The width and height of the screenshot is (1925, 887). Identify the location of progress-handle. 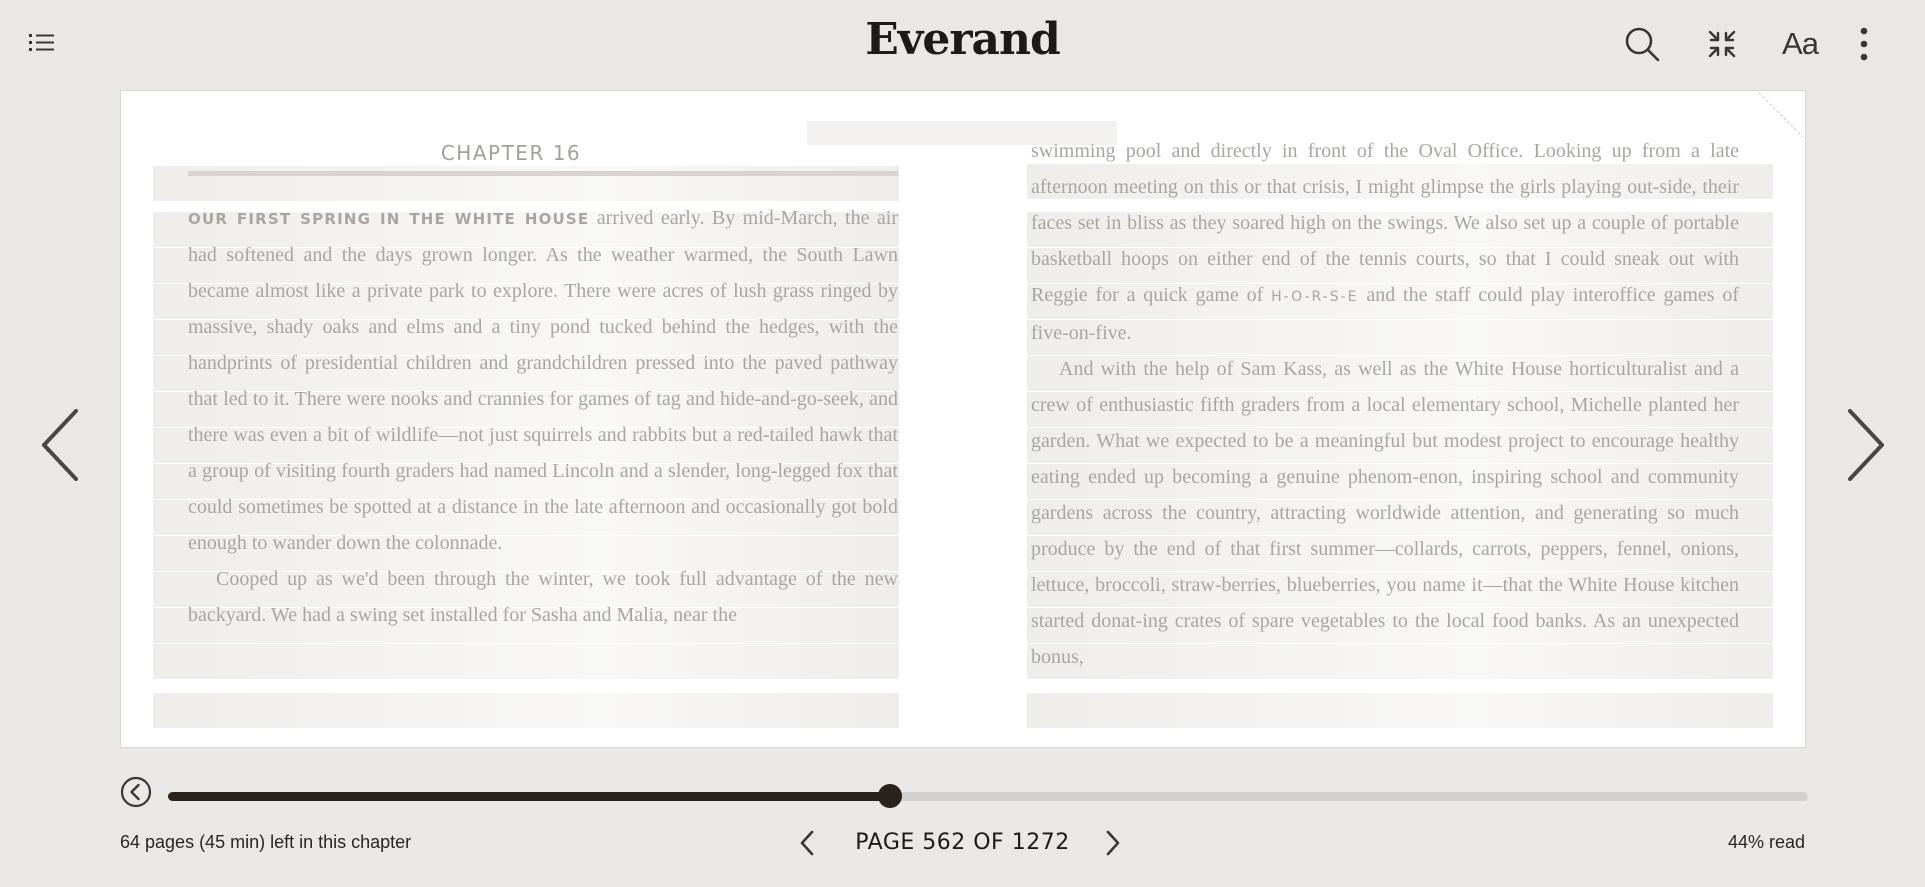
(889, 796).